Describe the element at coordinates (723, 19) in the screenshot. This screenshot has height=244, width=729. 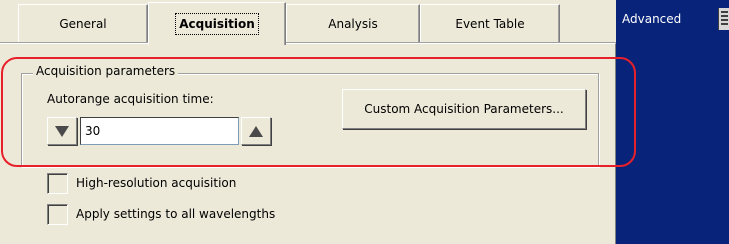
I see `grip-icon` at that location.